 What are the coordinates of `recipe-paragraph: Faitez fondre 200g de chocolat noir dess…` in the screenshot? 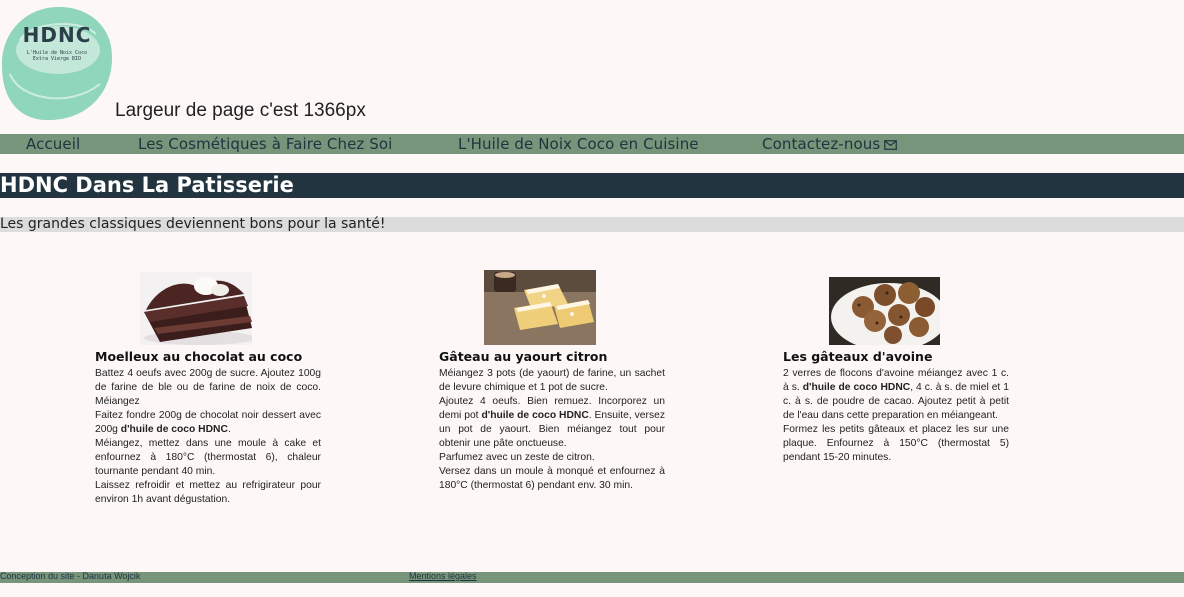 It's located at (208, 422).